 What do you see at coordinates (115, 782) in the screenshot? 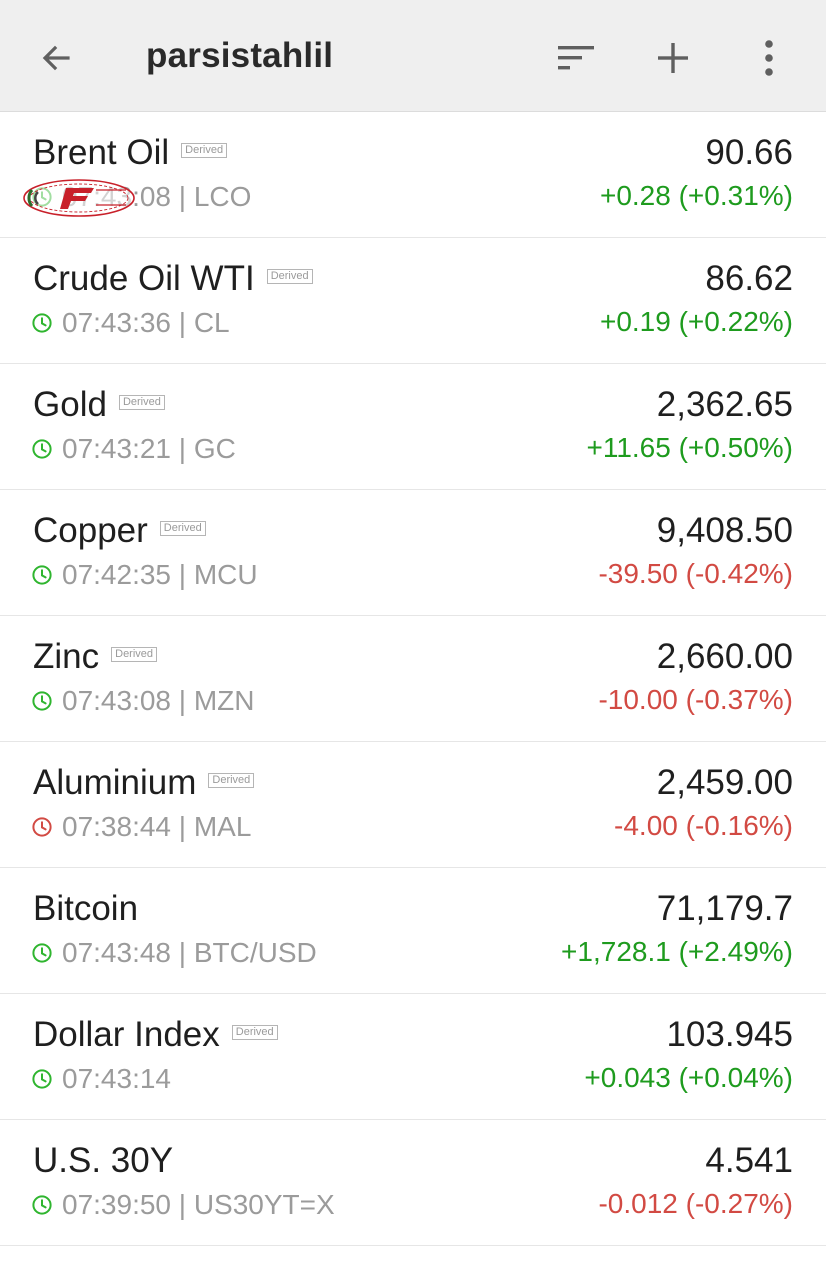
I see `instrument-name: Aluminium` at bounding box center [115, 782].